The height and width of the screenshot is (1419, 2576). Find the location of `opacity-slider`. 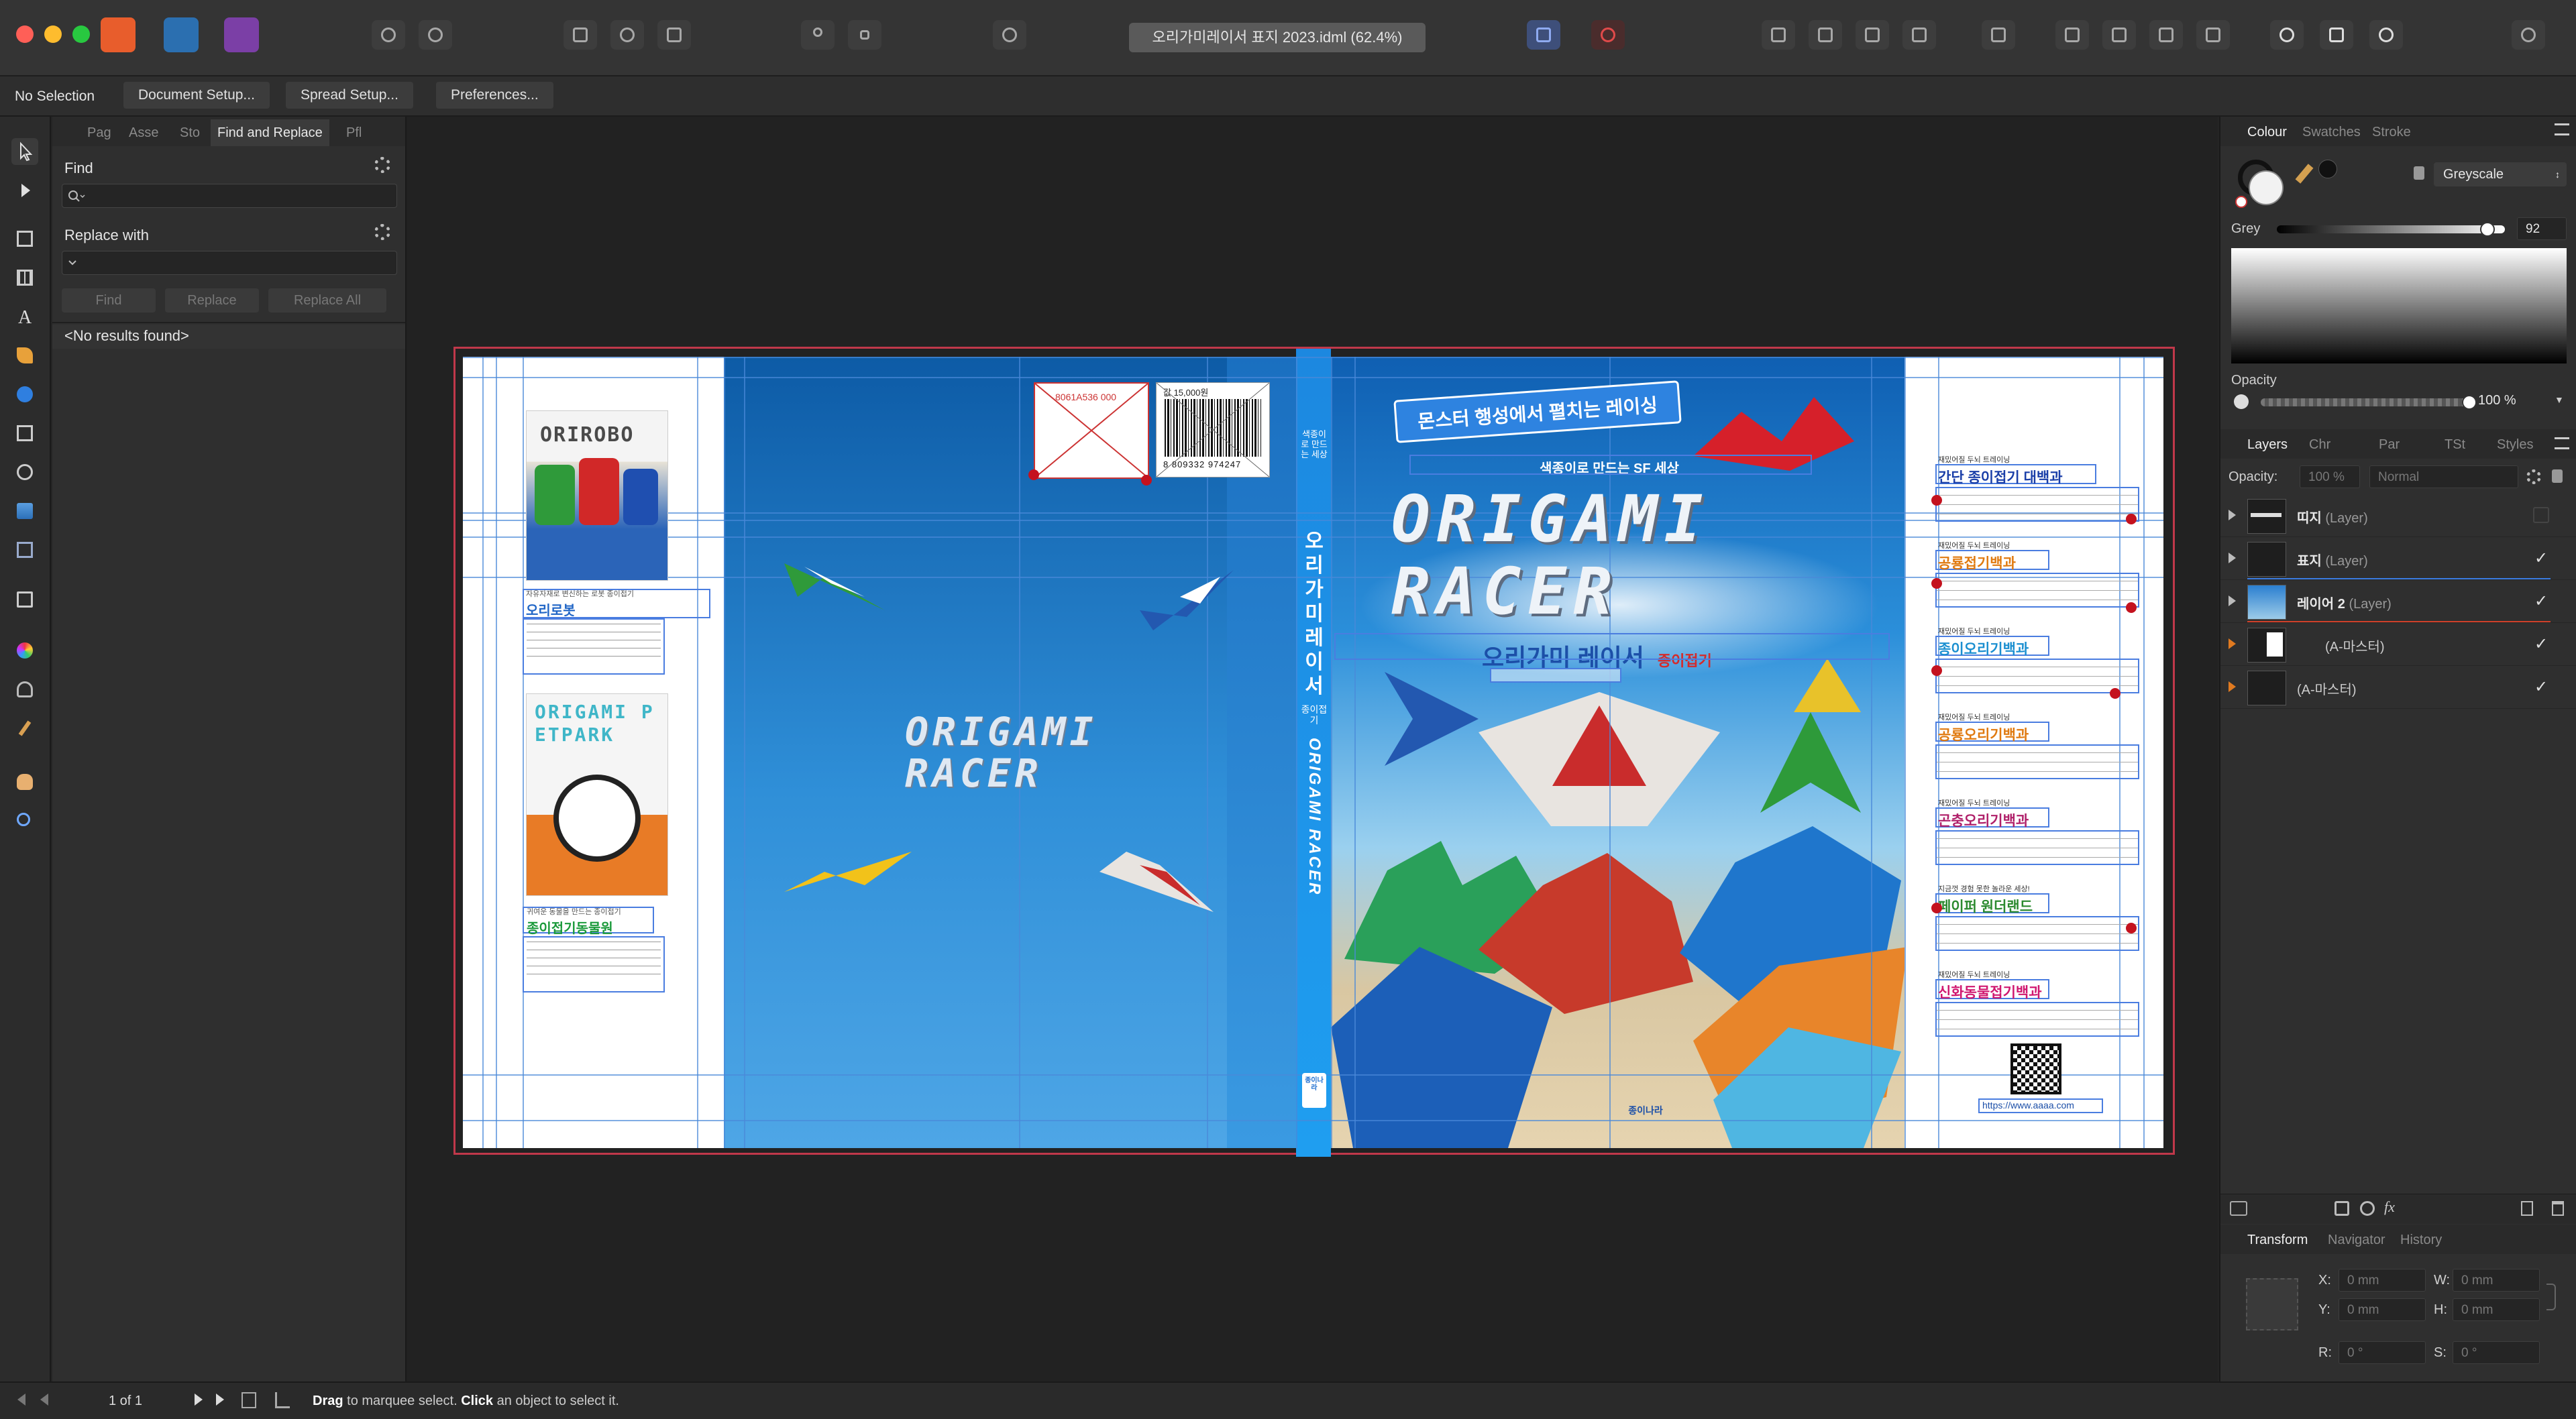

opacity-slider is located at coordinates (2369, 403).